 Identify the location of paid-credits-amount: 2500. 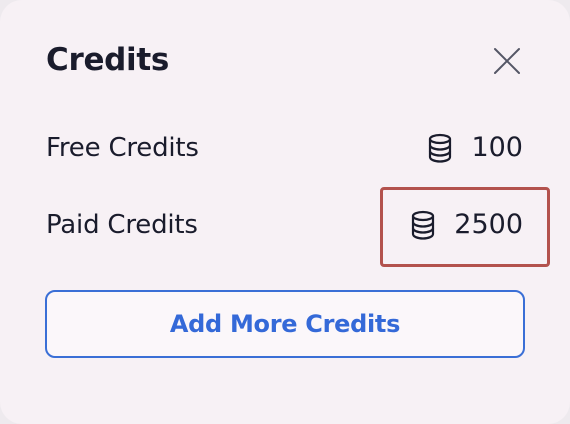
(466, 225).